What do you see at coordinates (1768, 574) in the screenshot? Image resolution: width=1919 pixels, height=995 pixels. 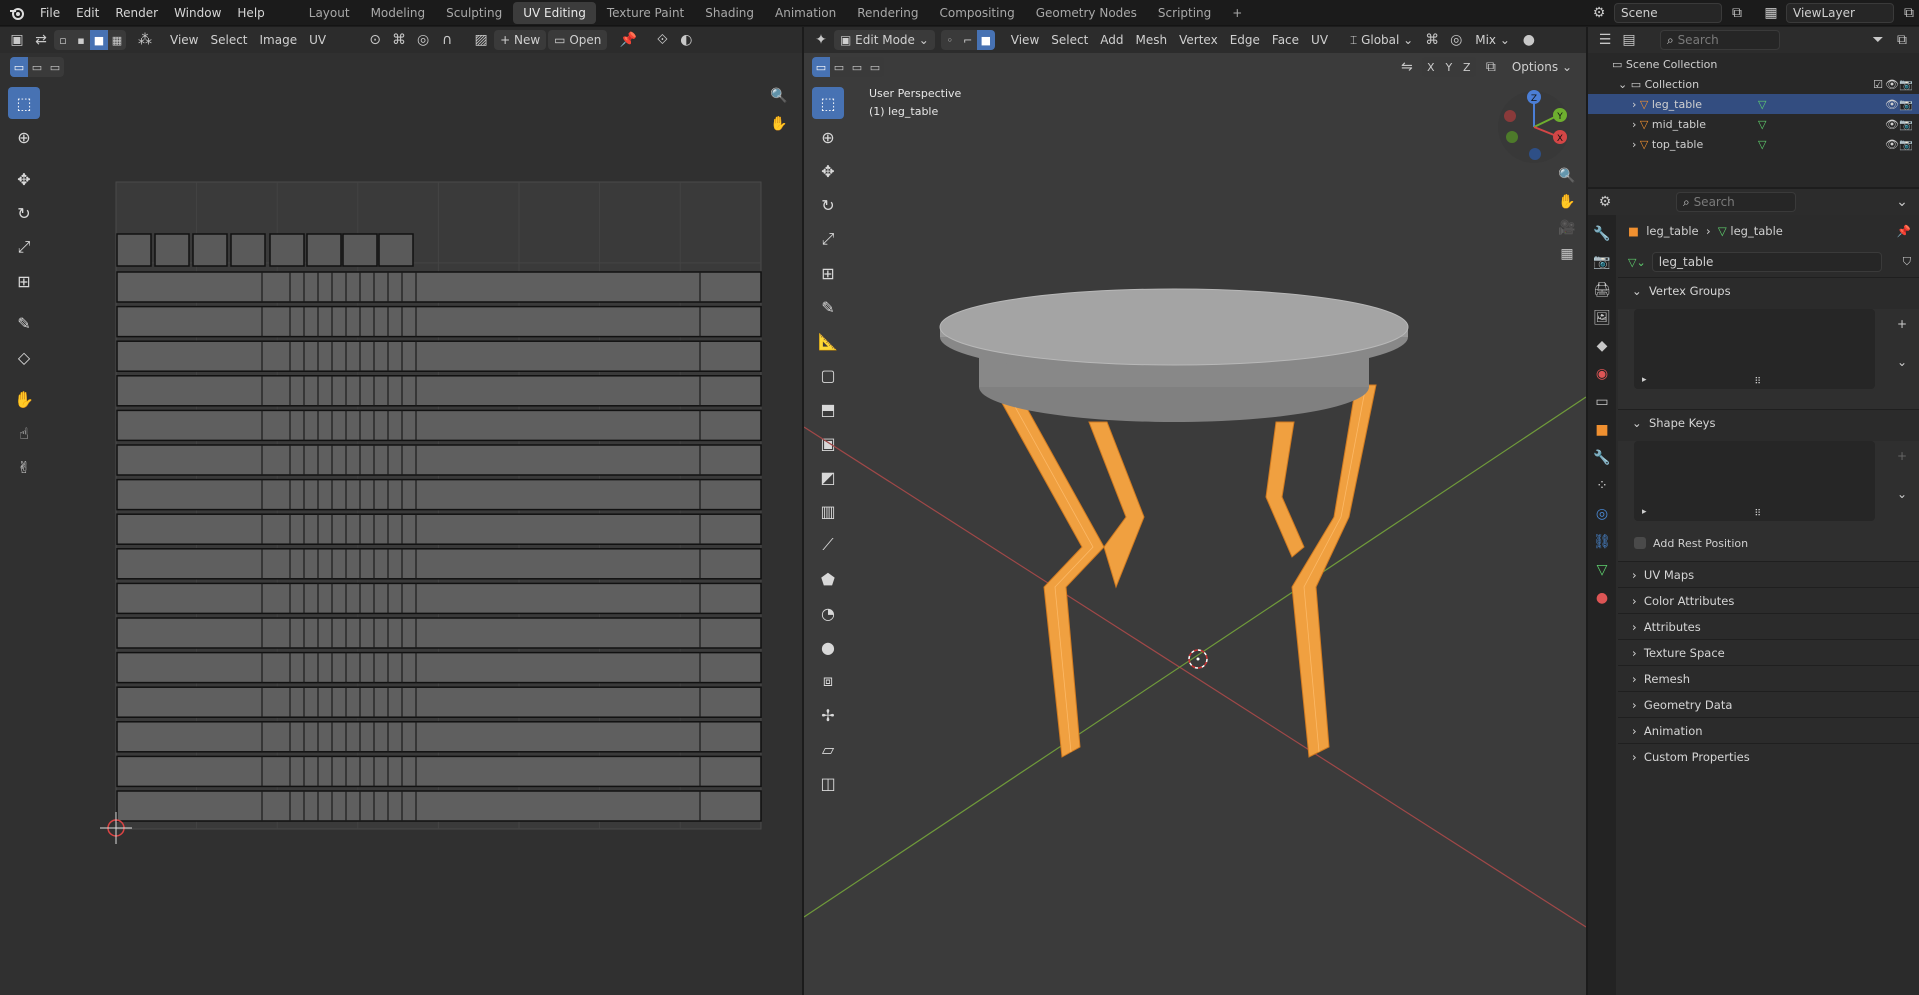 I see `panel-uv-maps: › UV Maps` at bounding box center [1768, 574].